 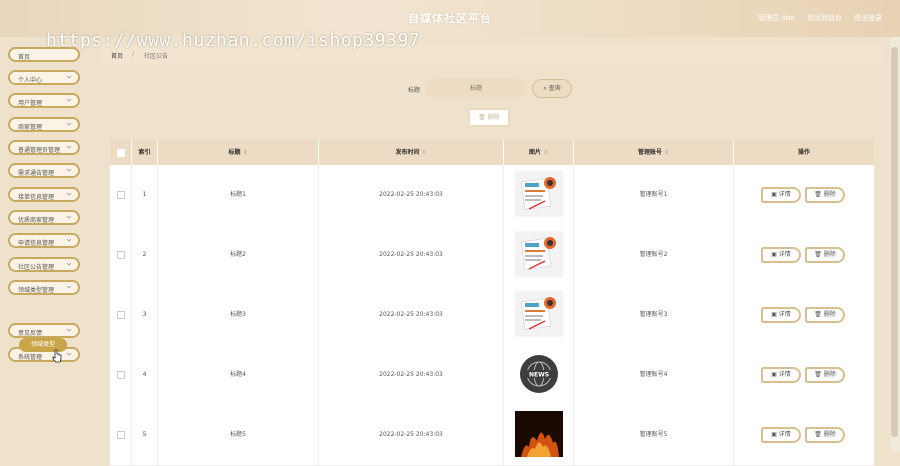 I want to click on row-index: 5, so click(x=145, y=435).